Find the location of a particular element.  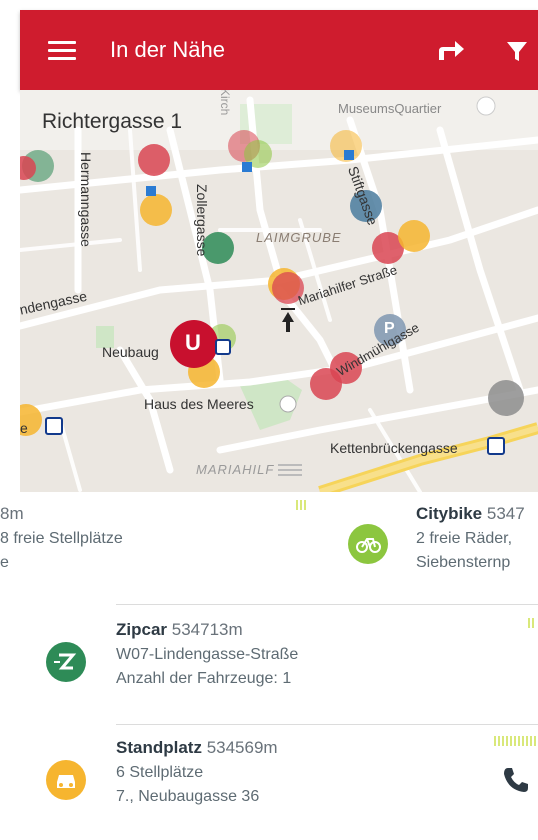

app-bar: In der Nähe is located at coordinates (279, 50).